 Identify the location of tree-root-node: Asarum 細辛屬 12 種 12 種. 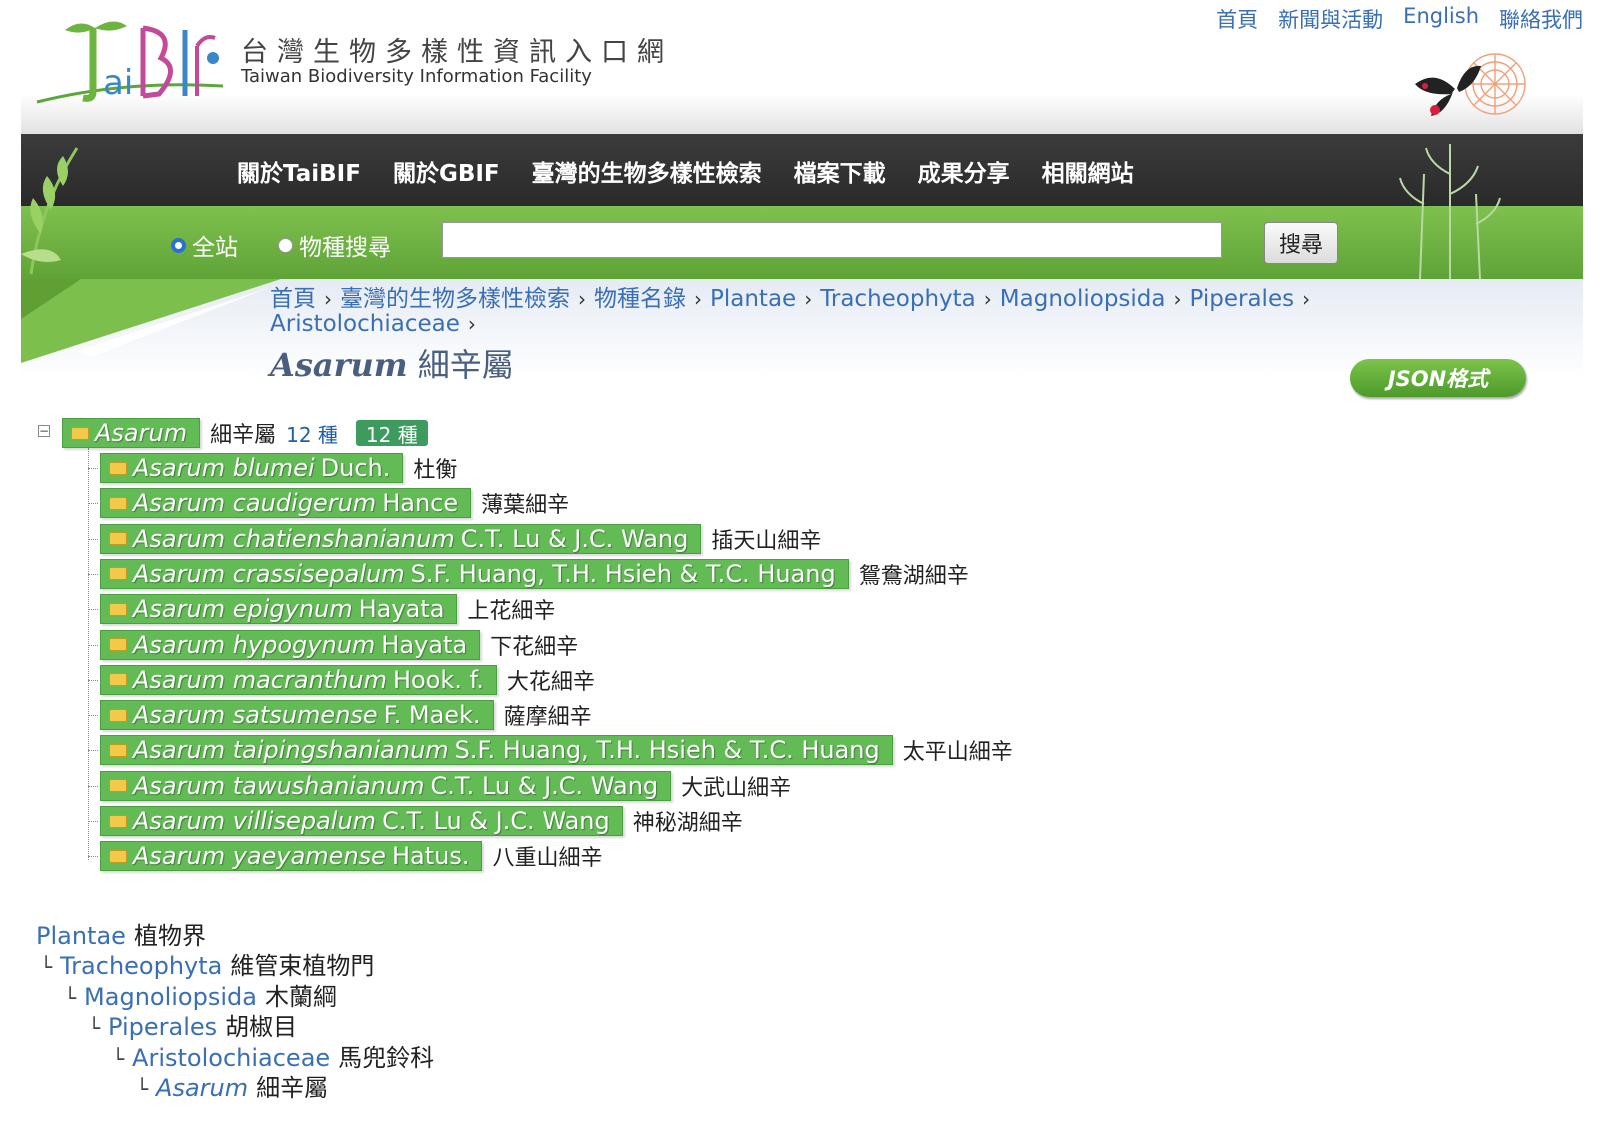
(245, 433).